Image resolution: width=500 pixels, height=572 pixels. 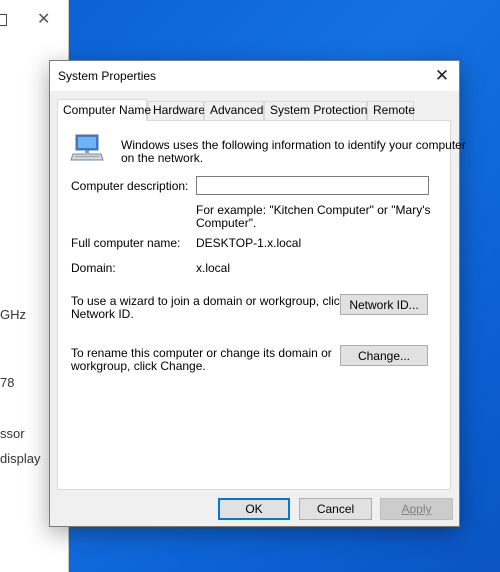 What do you see at coordinates (87, 148) in the screenshot?
I see `computer-icon` at bounding box center [87, 148].